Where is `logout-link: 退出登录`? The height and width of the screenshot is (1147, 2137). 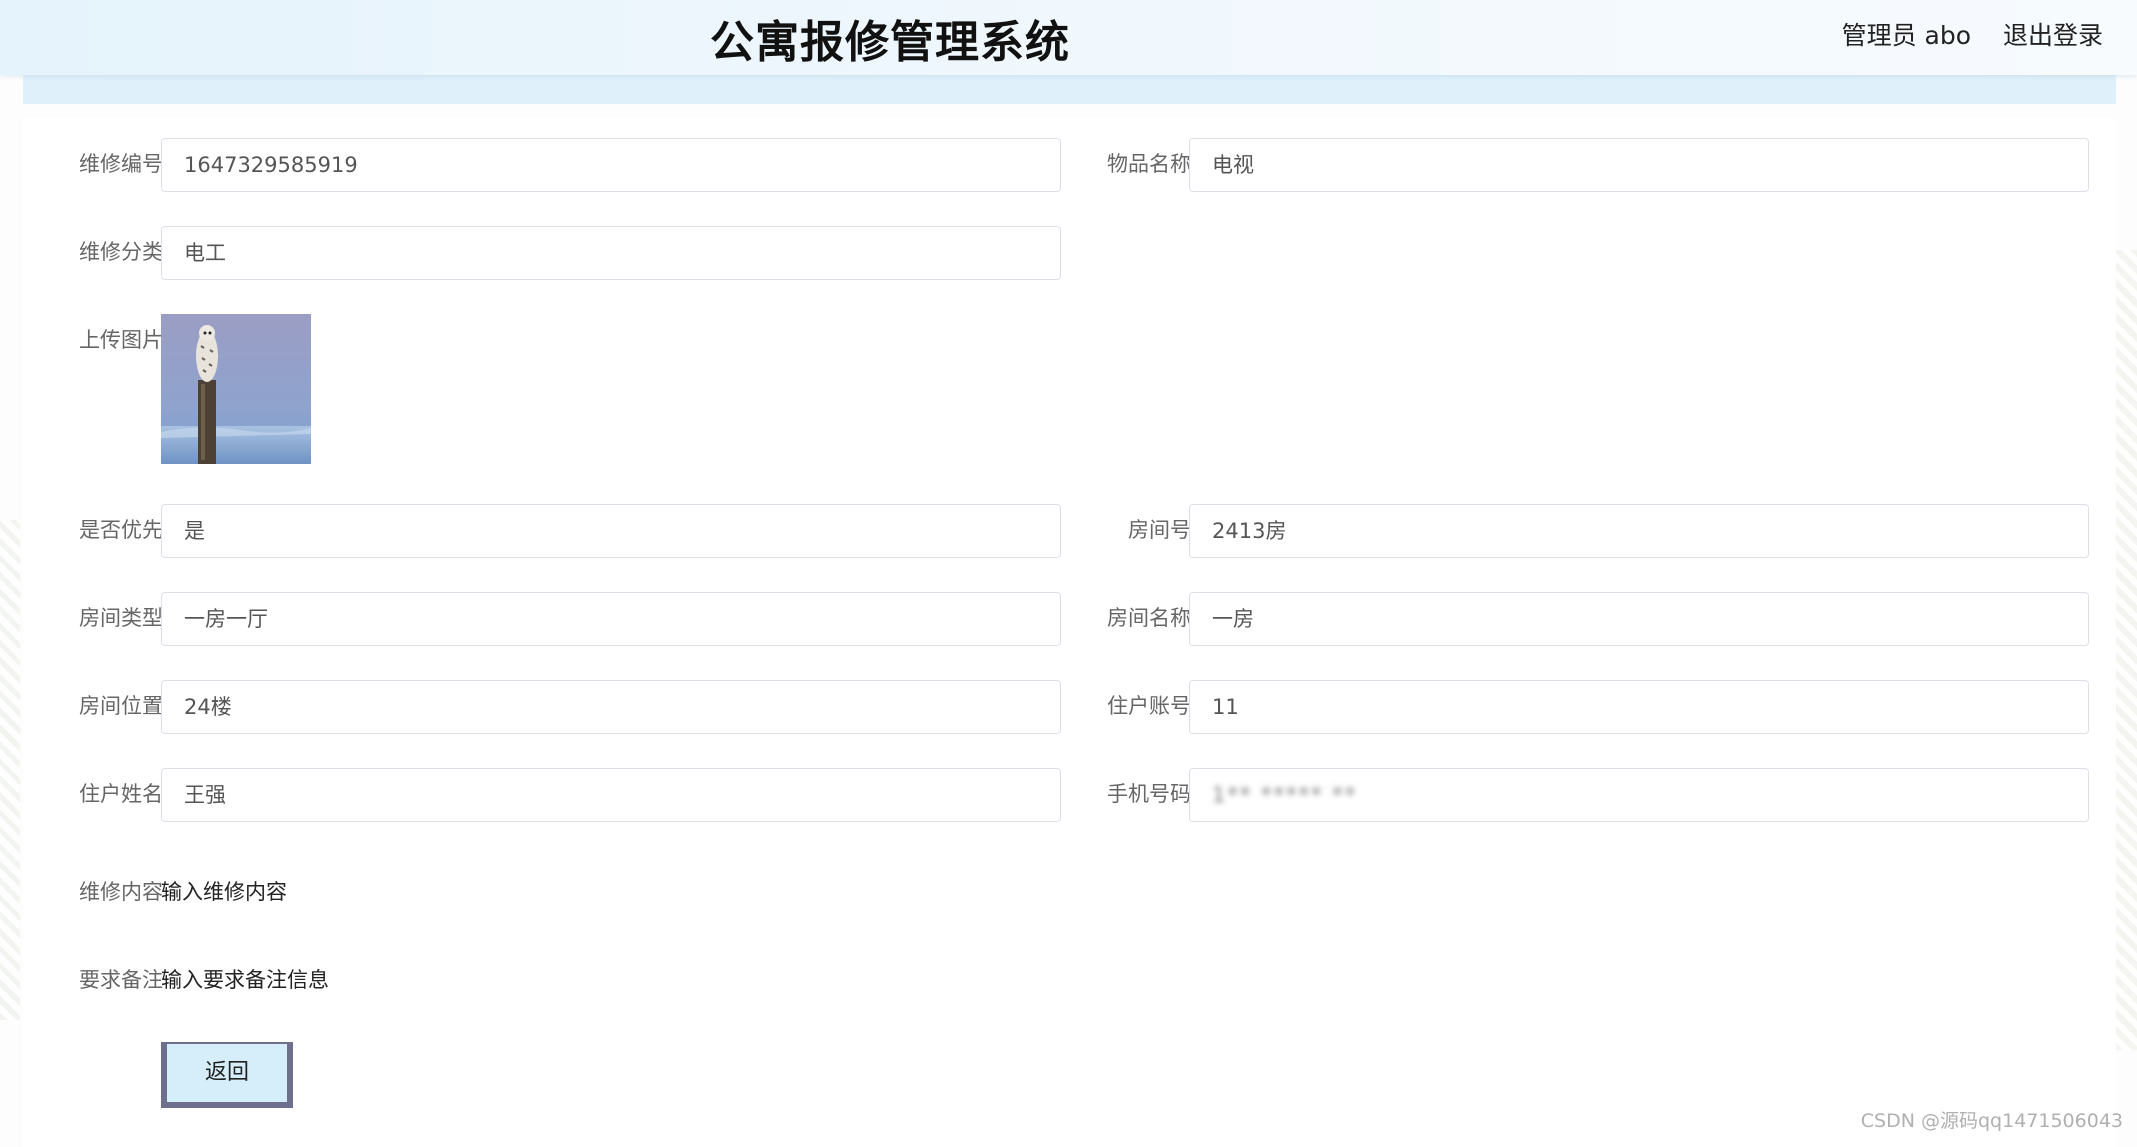
logout-link: 退出登录 is located at coordinates (2053, 34).